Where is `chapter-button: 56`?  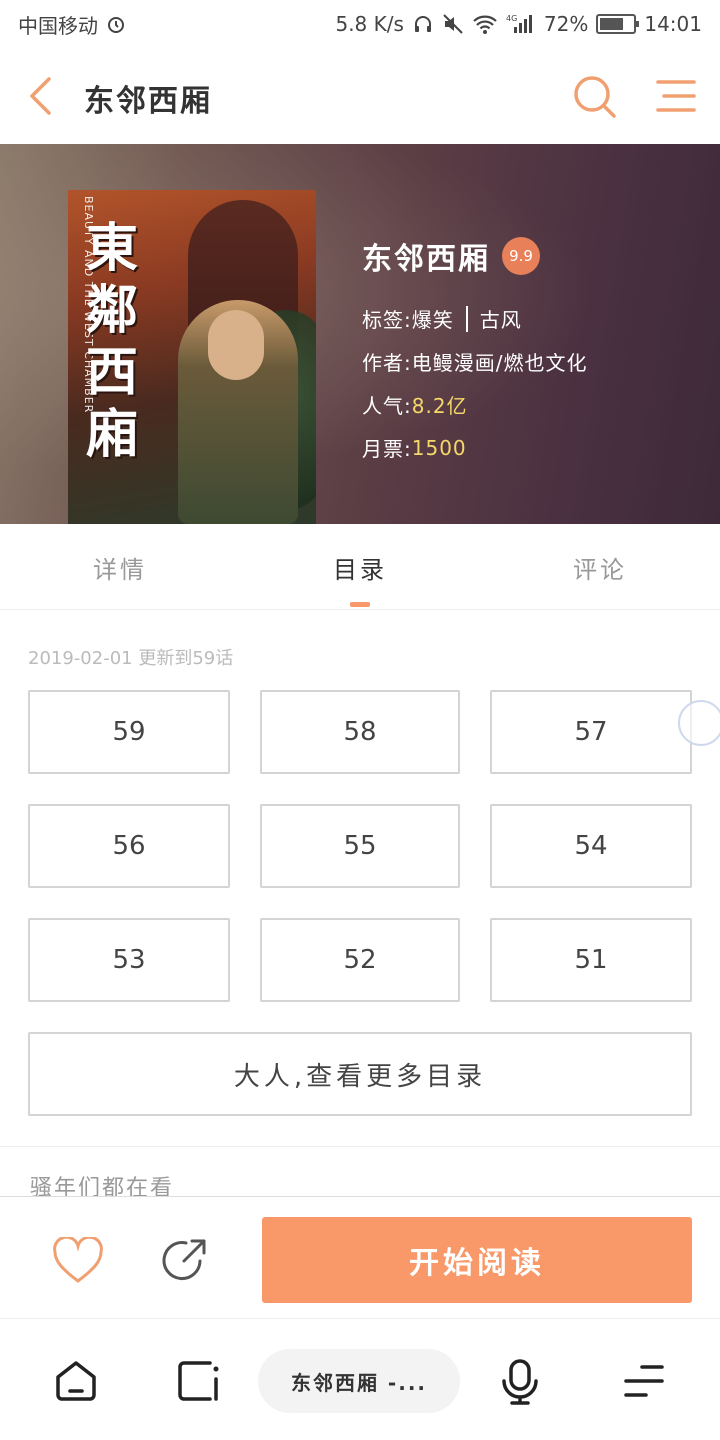 chapter-button: 56 is located at coordinates (129, 846).